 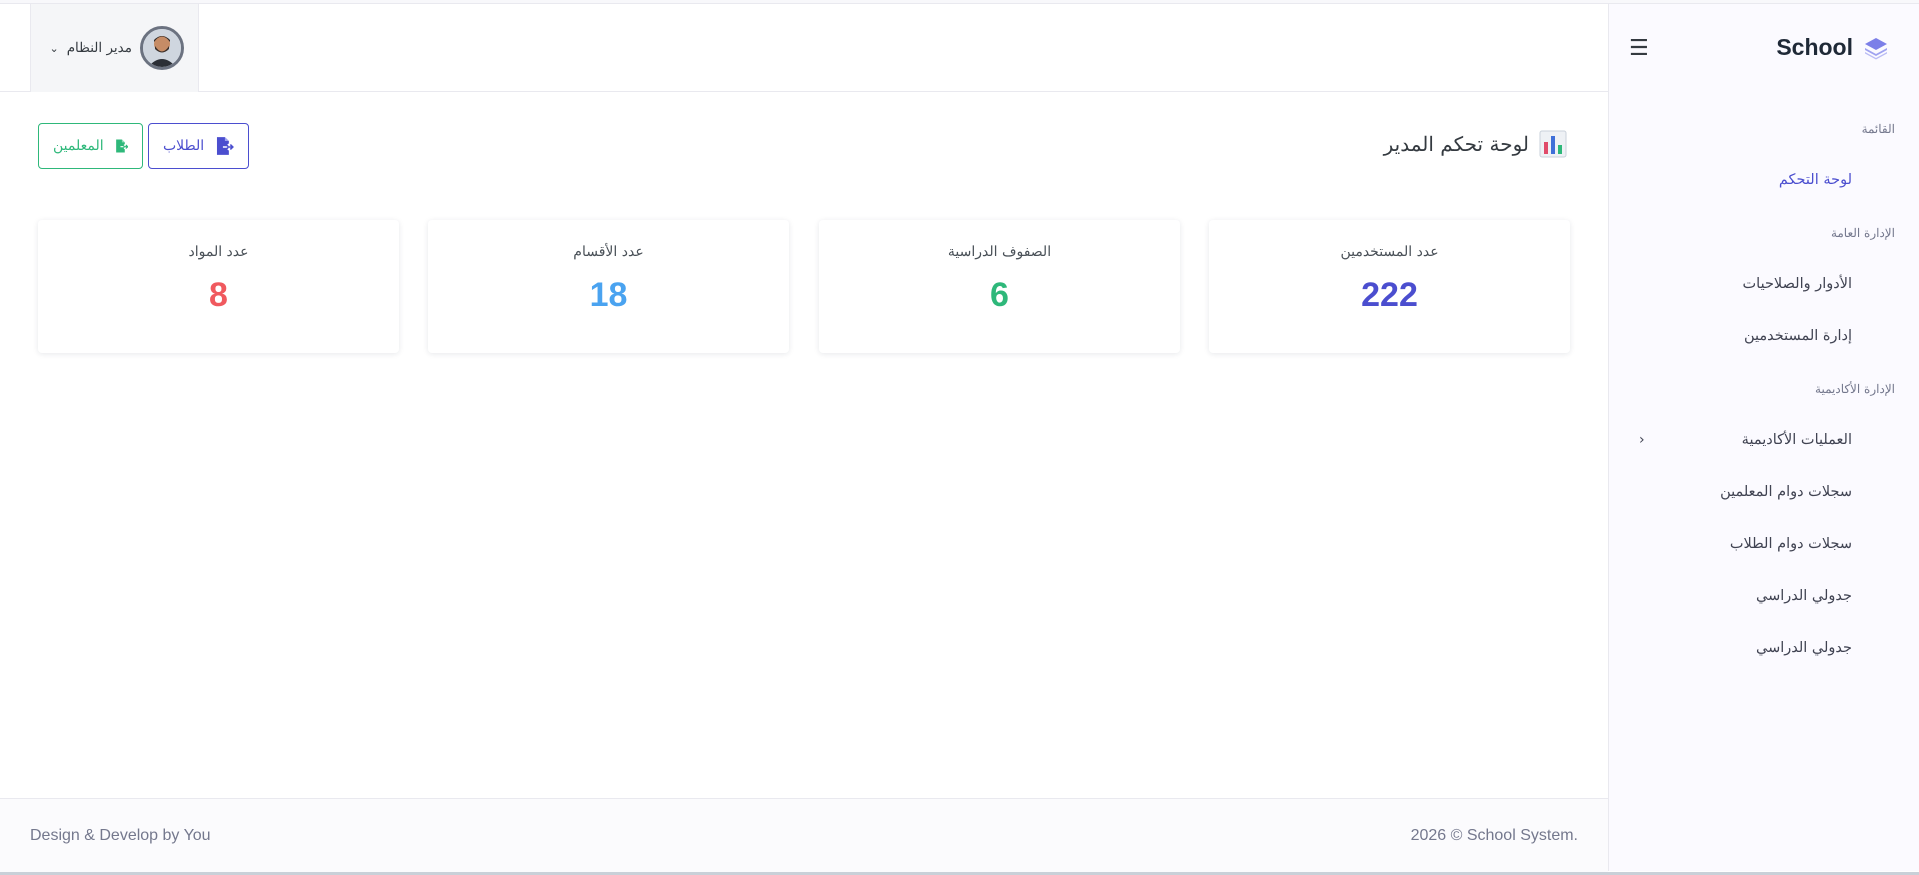 I want to click on students-button-label: الطلاب, so click(x=184, y=146).